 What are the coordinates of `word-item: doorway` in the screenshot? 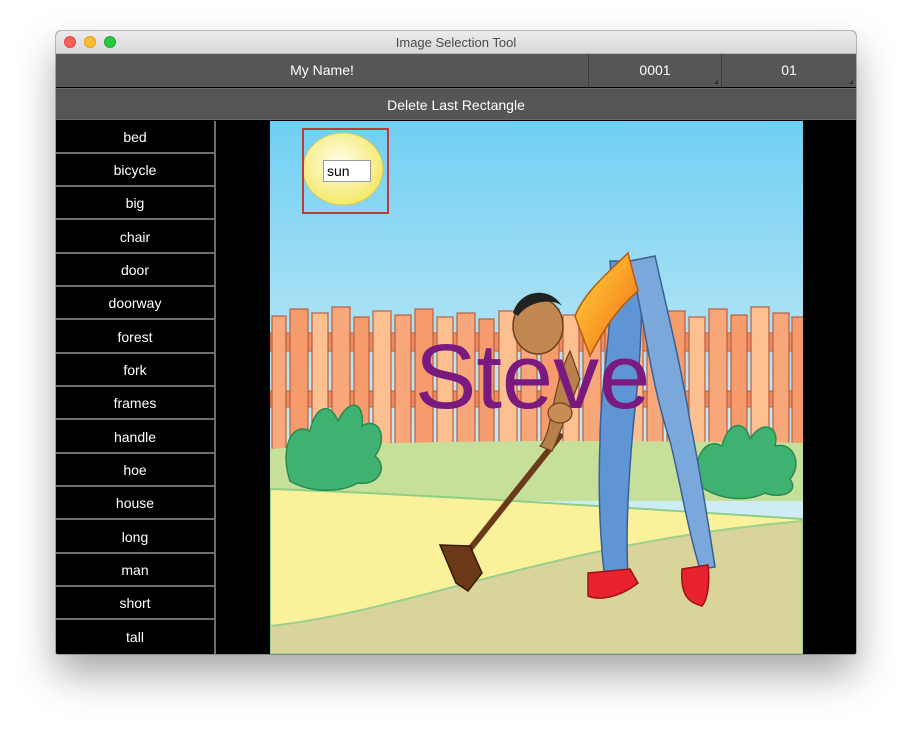 It's located at (135, 303).